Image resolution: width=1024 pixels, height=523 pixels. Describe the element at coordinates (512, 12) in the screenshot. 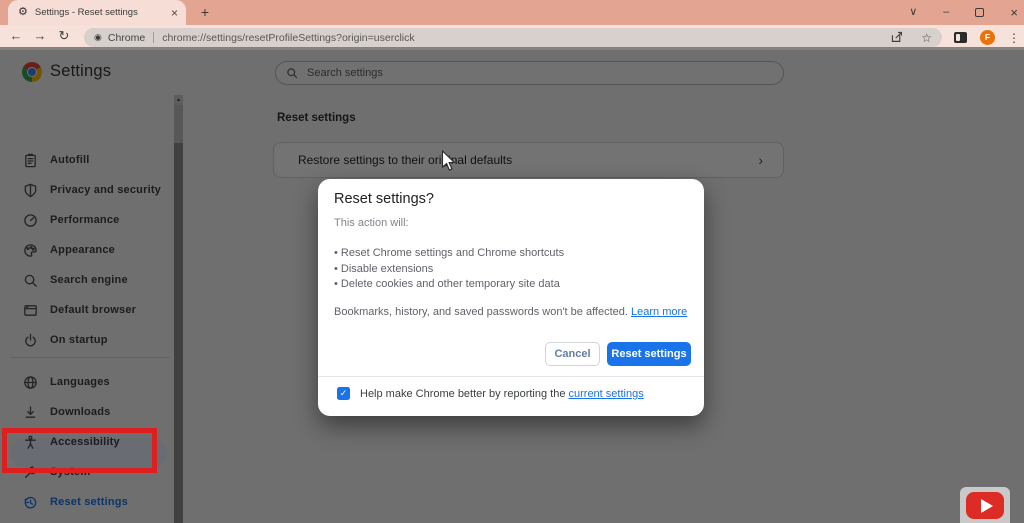

I see `tab-strip: ⚙ Settings - Reset settings × + ∨ – ×` at that location.